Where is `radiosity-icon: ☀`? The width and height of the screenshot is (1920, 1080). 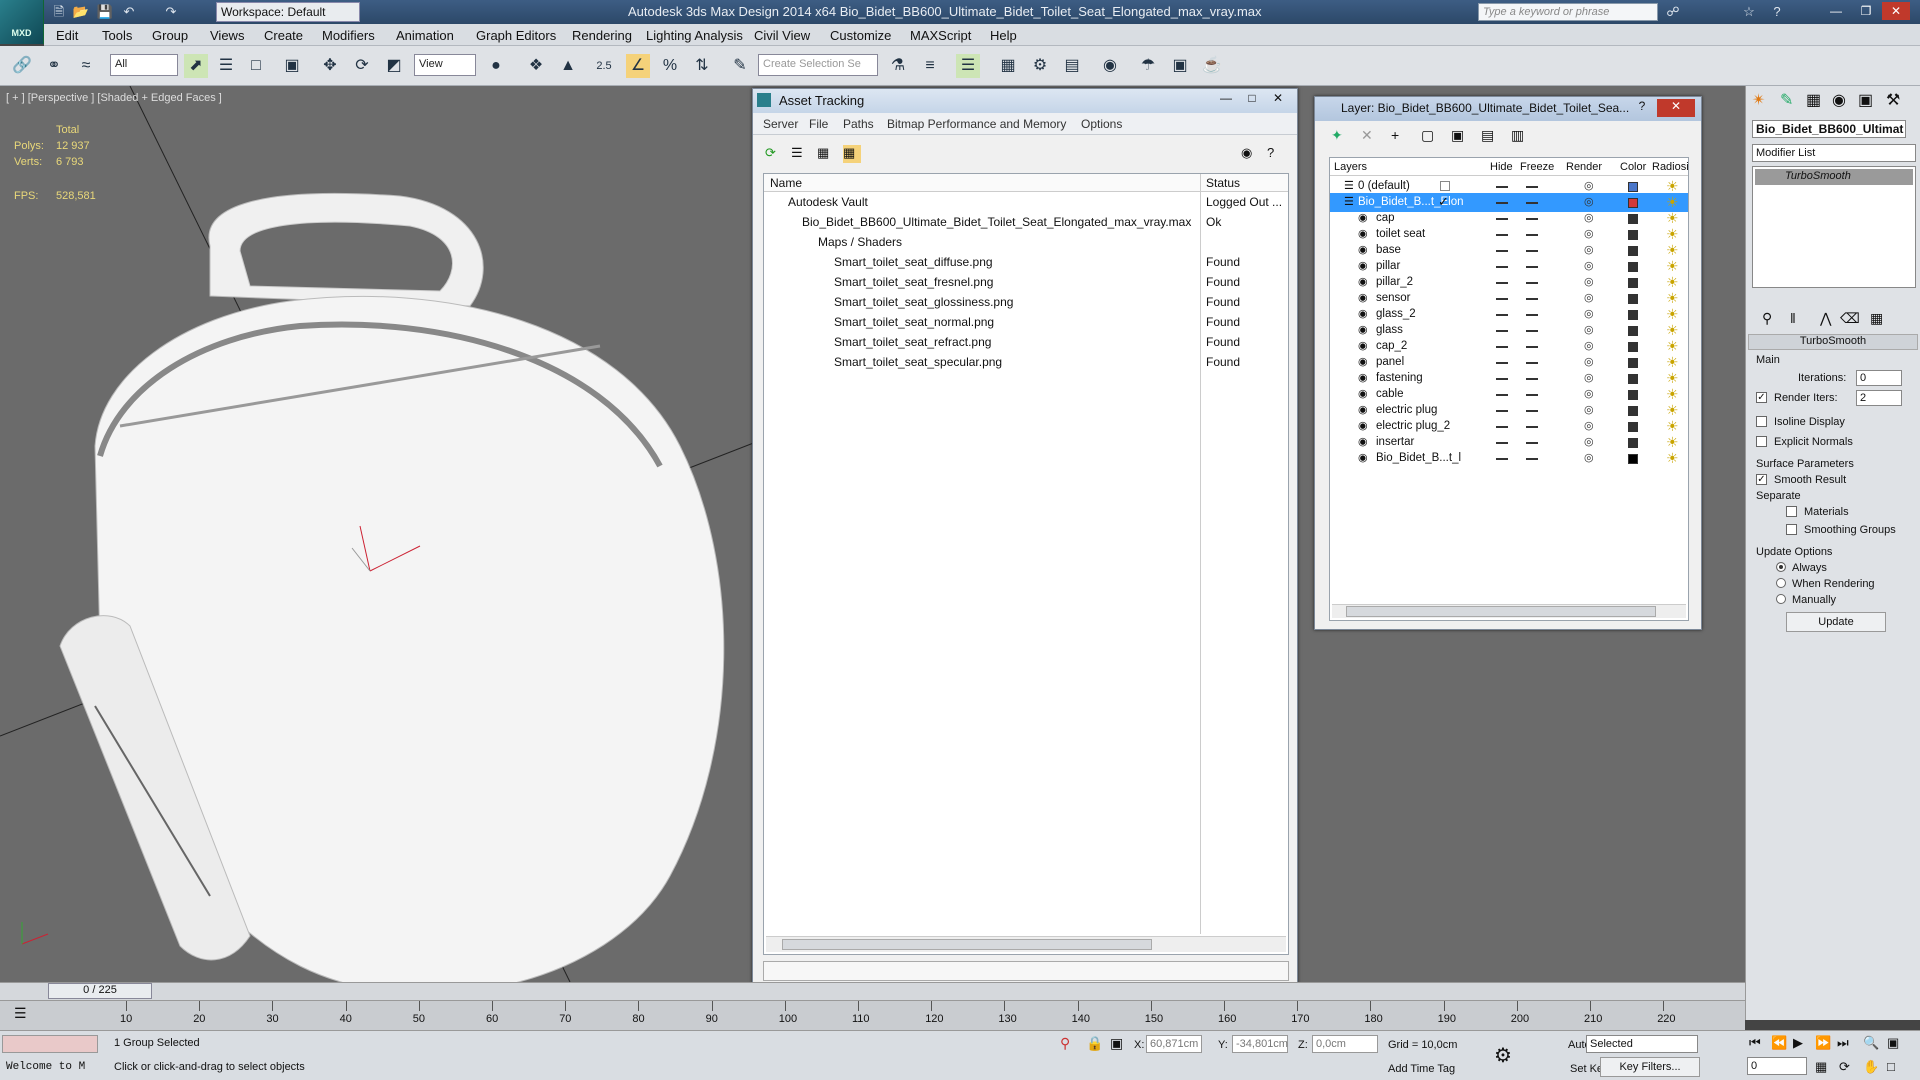 radiosity-icon: ☀ is located at coordinates (1672, 458).